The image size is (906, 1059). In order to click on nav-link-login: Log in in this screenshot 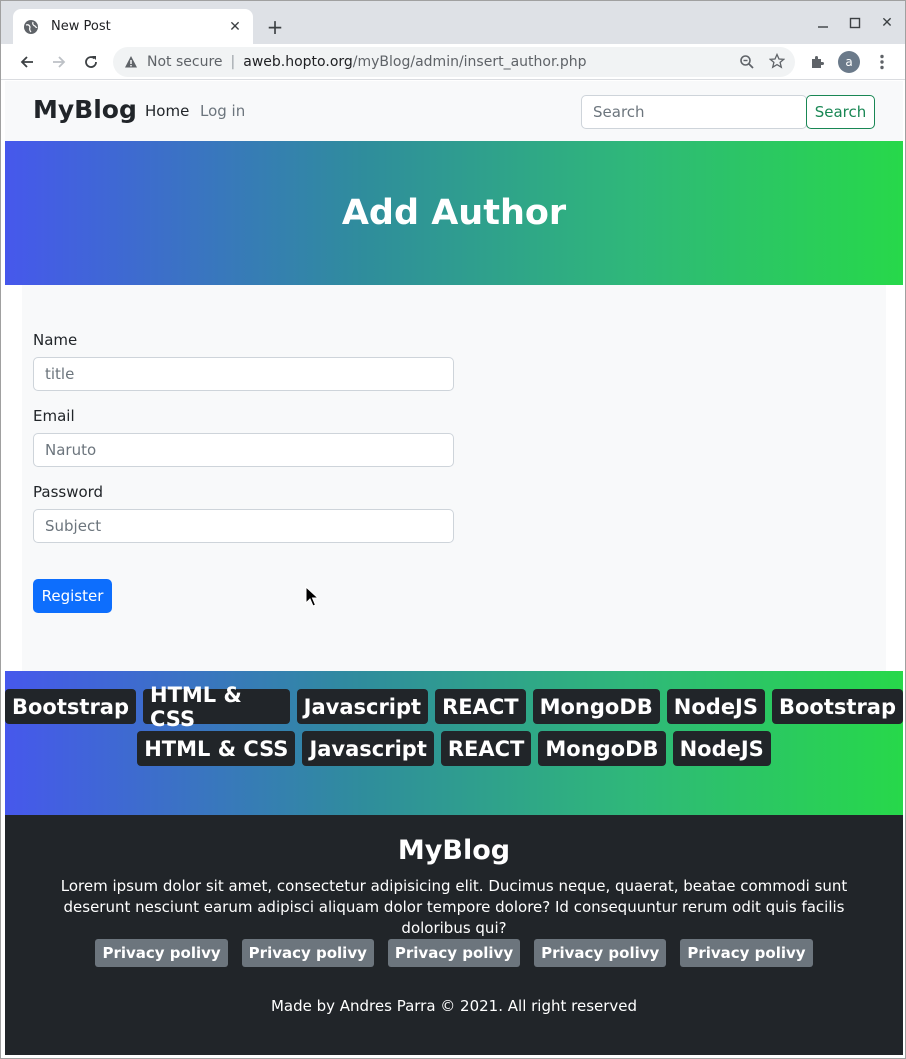, I will do `click(222, 111)`.